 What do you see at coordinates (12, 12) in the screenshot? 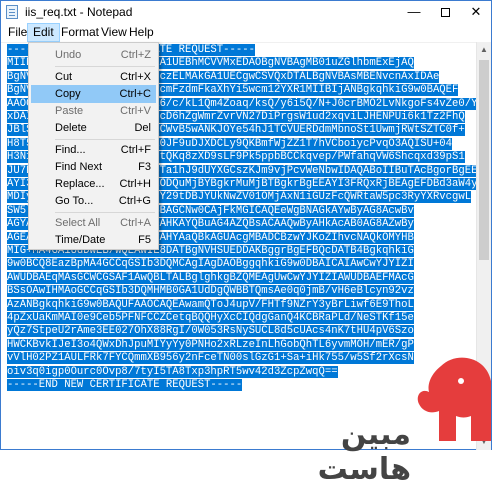
I see `notepad-icon` at bounding box center [12, 12].